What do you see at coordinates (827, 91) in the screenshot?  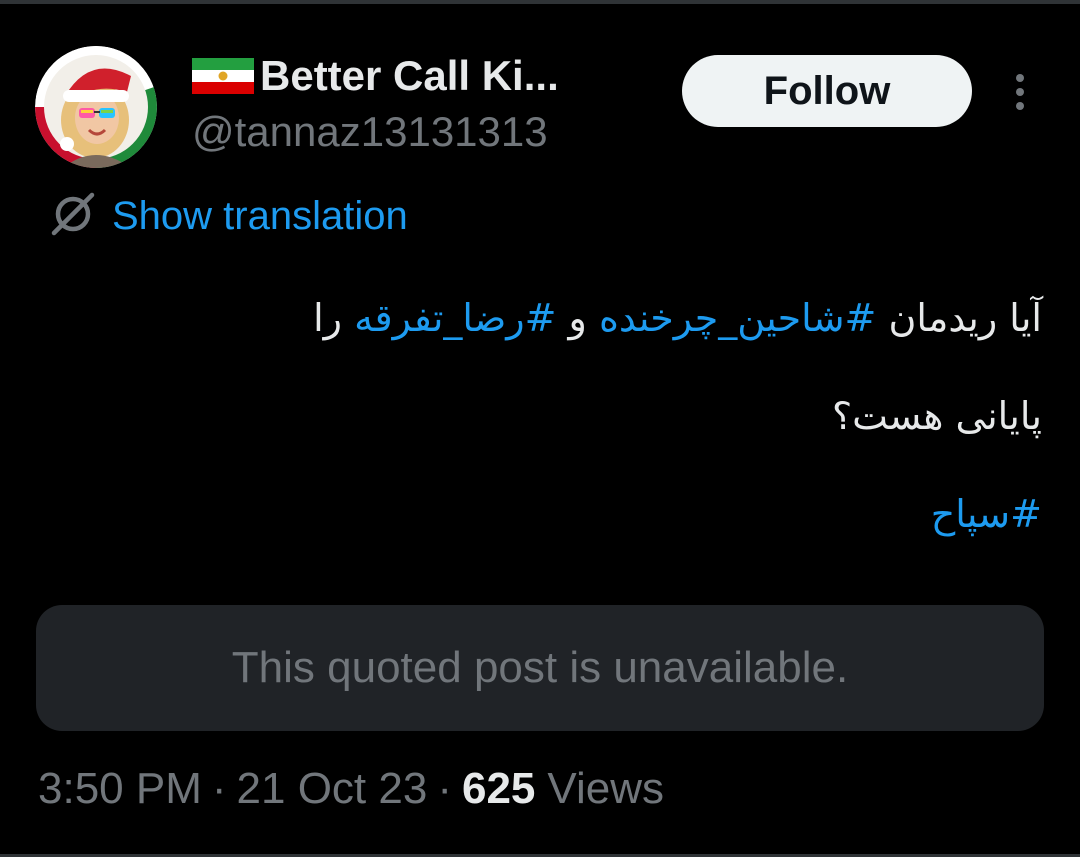 I see `follow-button: Follow` at bounding box center [827, 91].